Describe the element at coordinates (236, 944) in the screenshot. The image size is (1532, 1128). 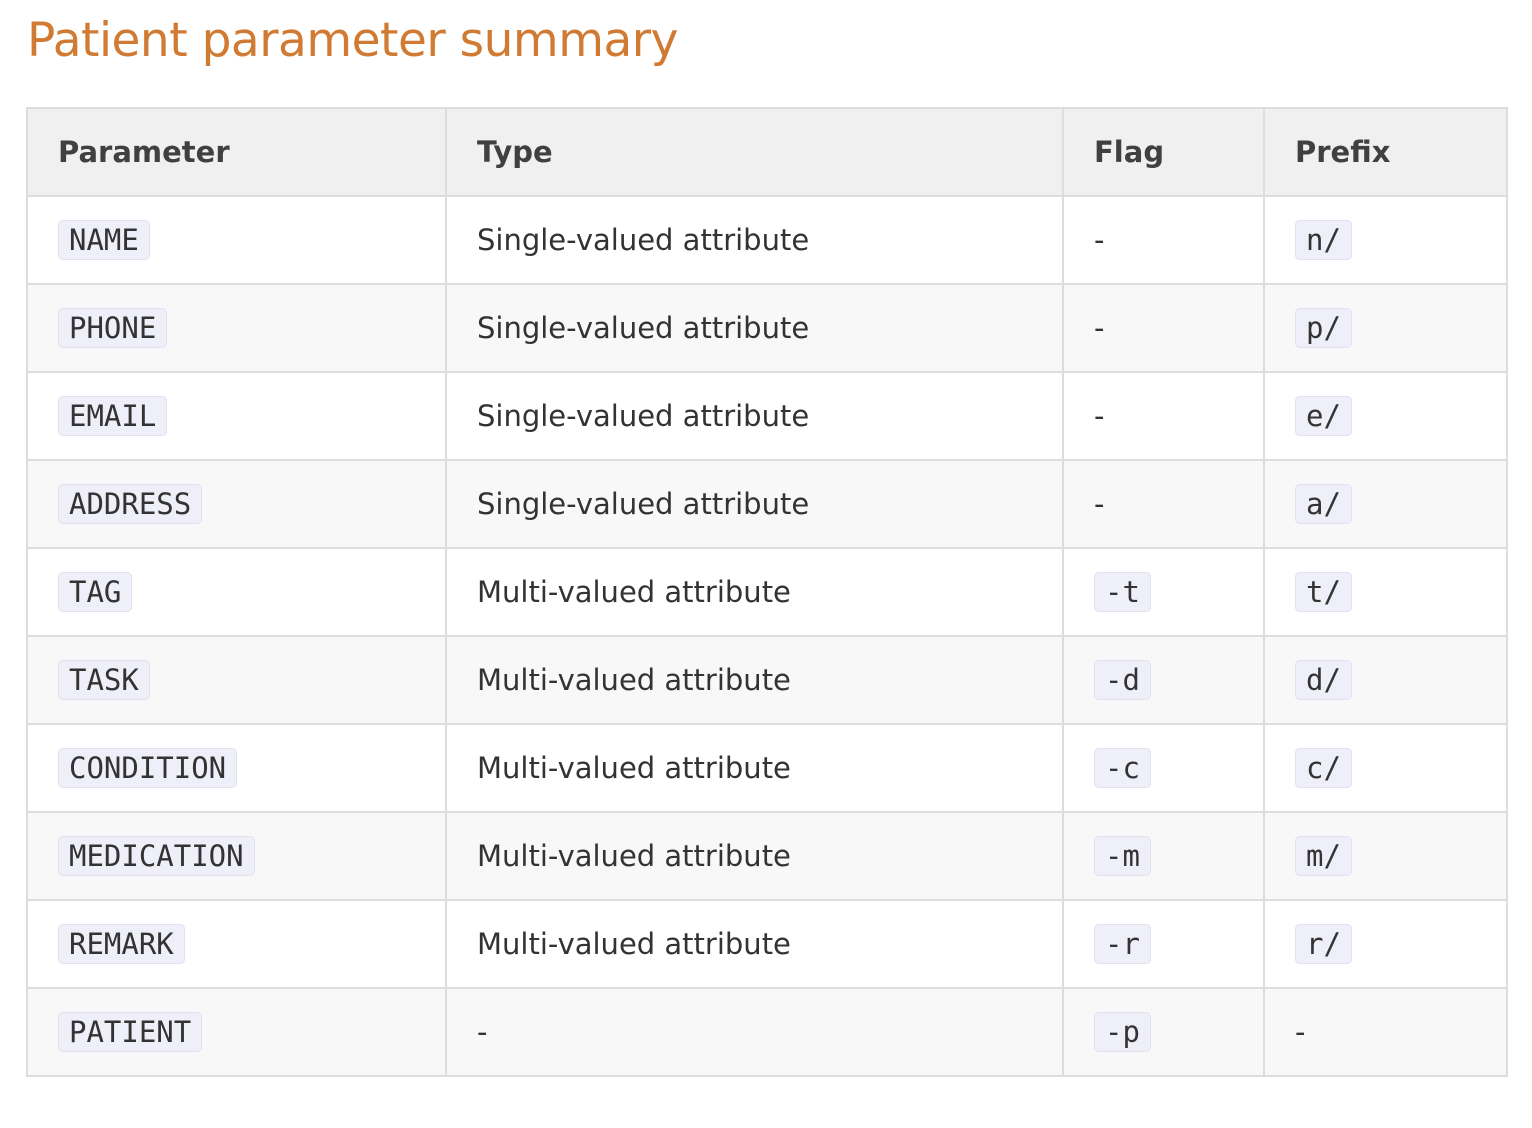
I see `parameter-cell: REMARK` at that location.